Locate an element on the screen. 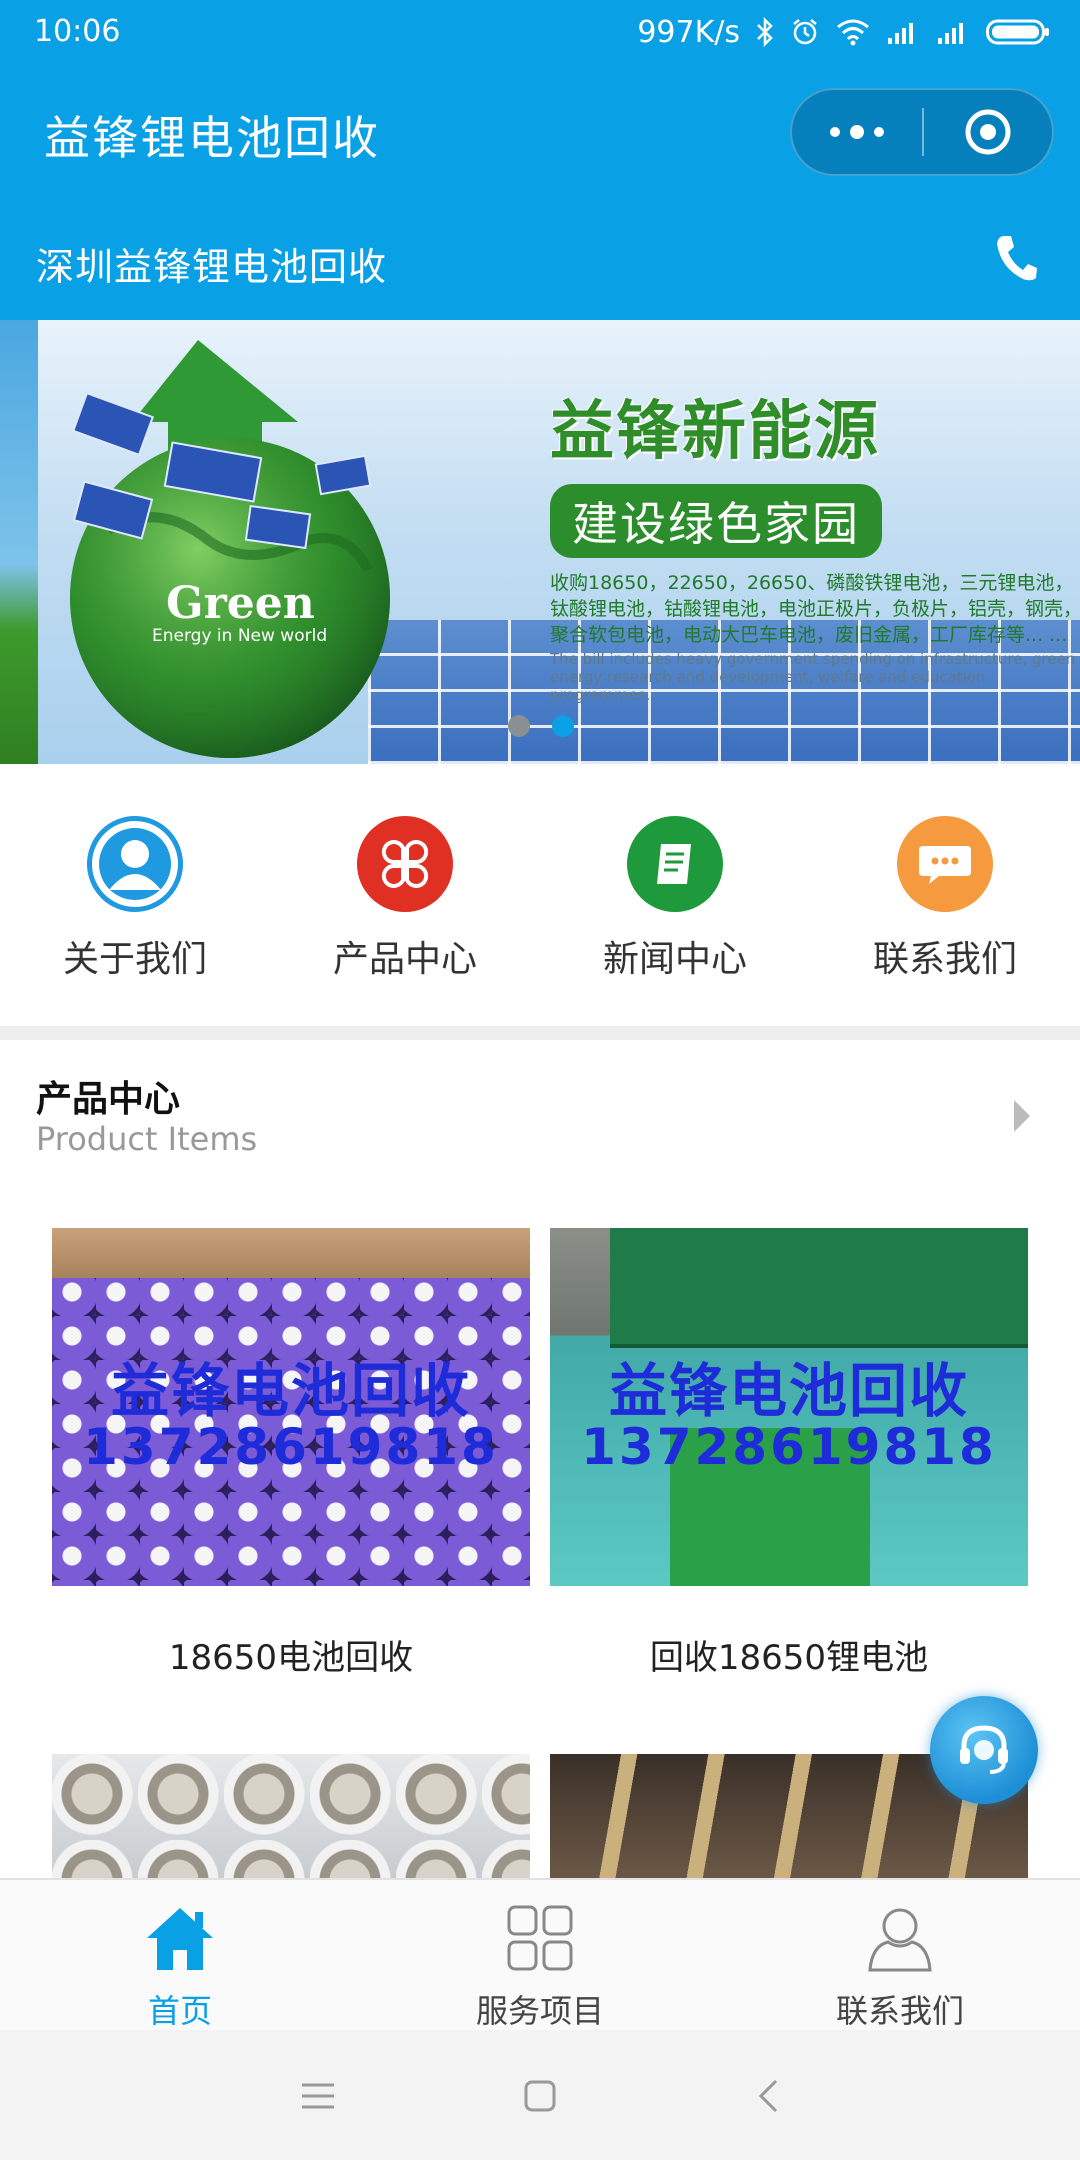 The width and height of the screenshot is (1080, 2160). green-logo-subtitle: Energy in New world is located at coordinates (240, 636).